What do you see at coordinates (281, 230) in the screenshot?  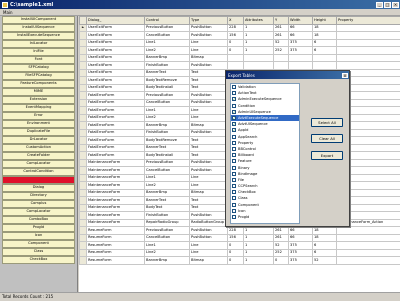 I see `table-cell: 261` at bounding box center [281, 230].